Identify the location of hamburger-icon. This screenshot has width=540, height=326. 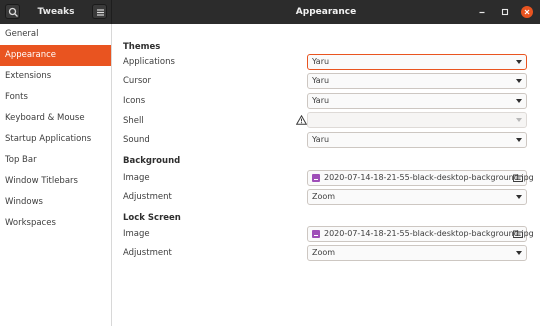
(100, 12).